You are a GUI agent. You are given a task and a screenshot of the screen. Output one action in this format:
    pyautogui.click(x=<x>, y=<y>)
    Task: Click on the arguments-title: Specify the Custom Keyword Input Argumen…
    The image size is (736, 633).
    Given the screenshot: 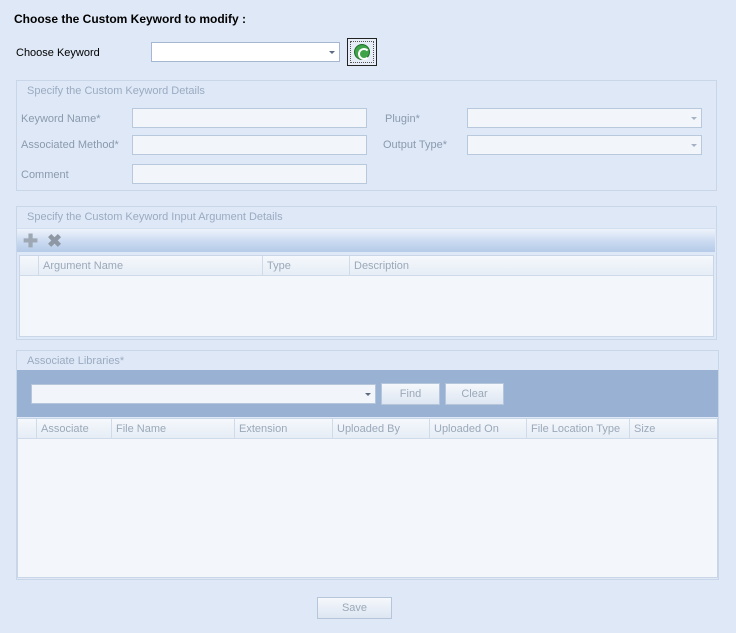 What is the action you would take?
    pyautogui.click(x=155, y=217)
    